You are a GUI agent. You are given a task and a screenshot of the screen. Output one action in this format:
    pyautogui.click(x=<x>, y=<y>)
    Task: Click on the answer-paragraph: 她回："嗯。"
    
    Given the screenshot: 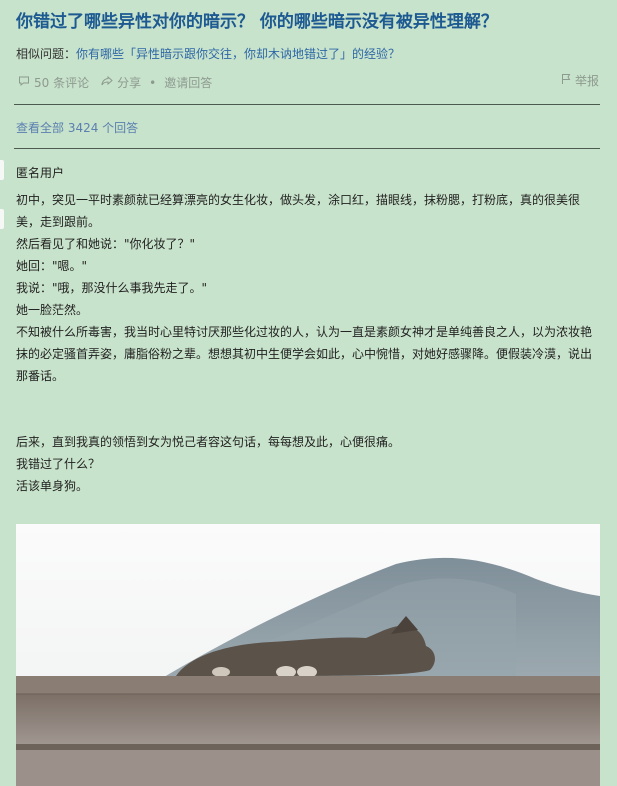 What is the action you would take?
    pyautogui.click(x=52, y=266)
    